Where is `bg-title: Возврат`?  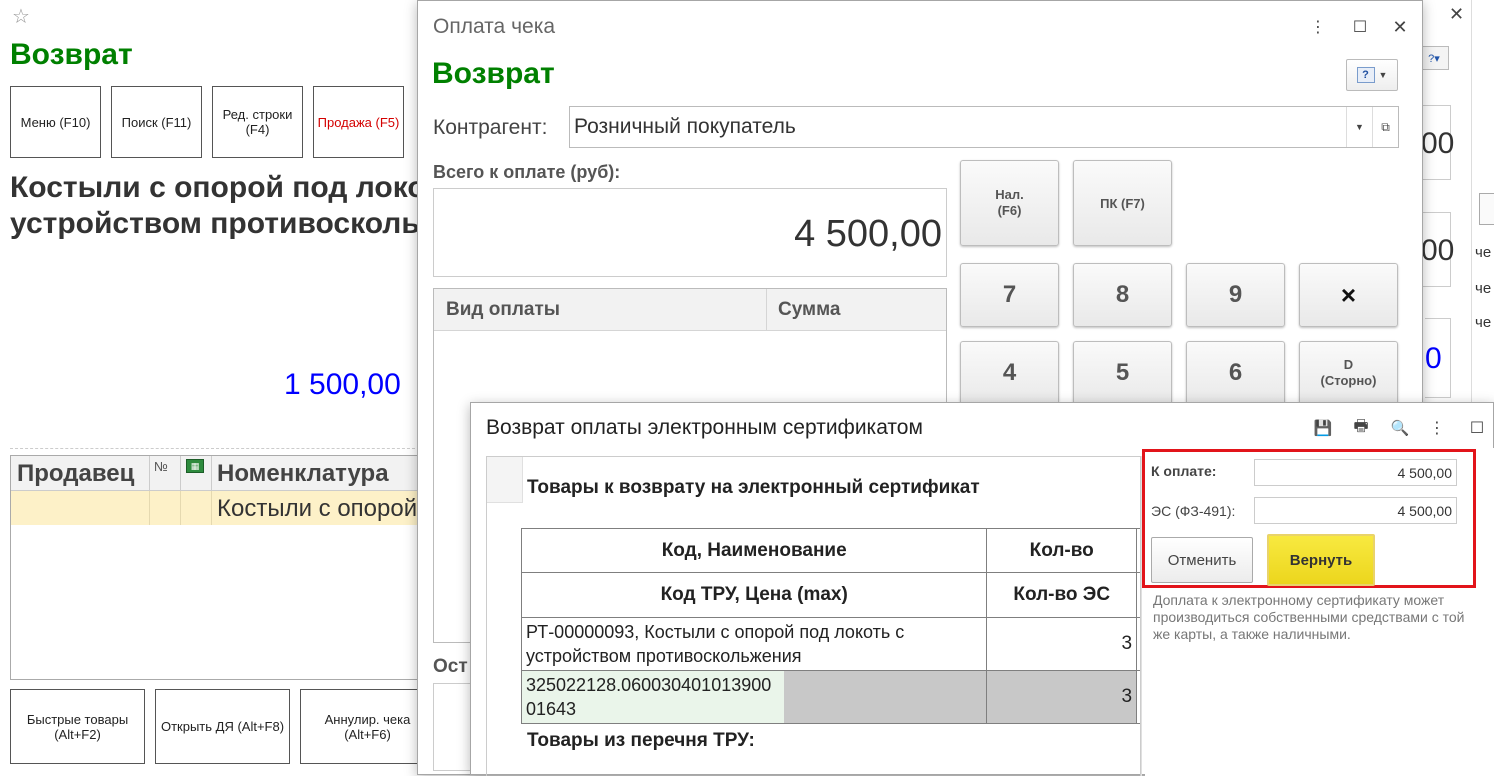
bg-title: Возврат is located at coordinates (71, 54).